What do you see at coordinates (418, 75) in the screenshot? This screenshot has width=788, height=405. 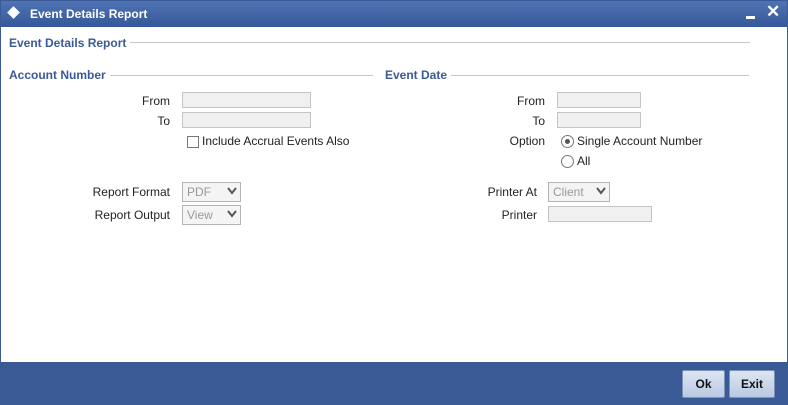 I see `event-date-heading: Event Date` at bounding box center [418, 75].